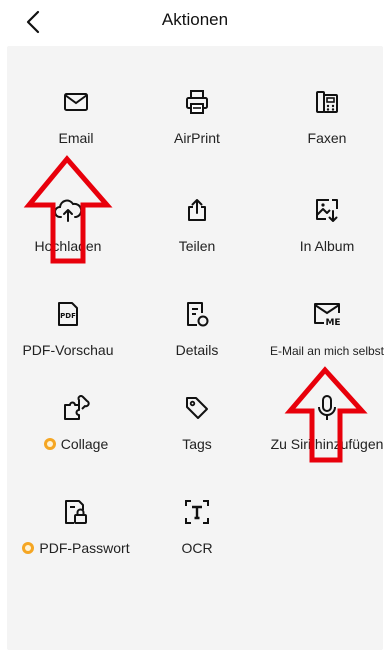 Image resolution: width=390 pixels, height=650 pixels. I want to click on action-in-album: In Album, so click(327, 235).